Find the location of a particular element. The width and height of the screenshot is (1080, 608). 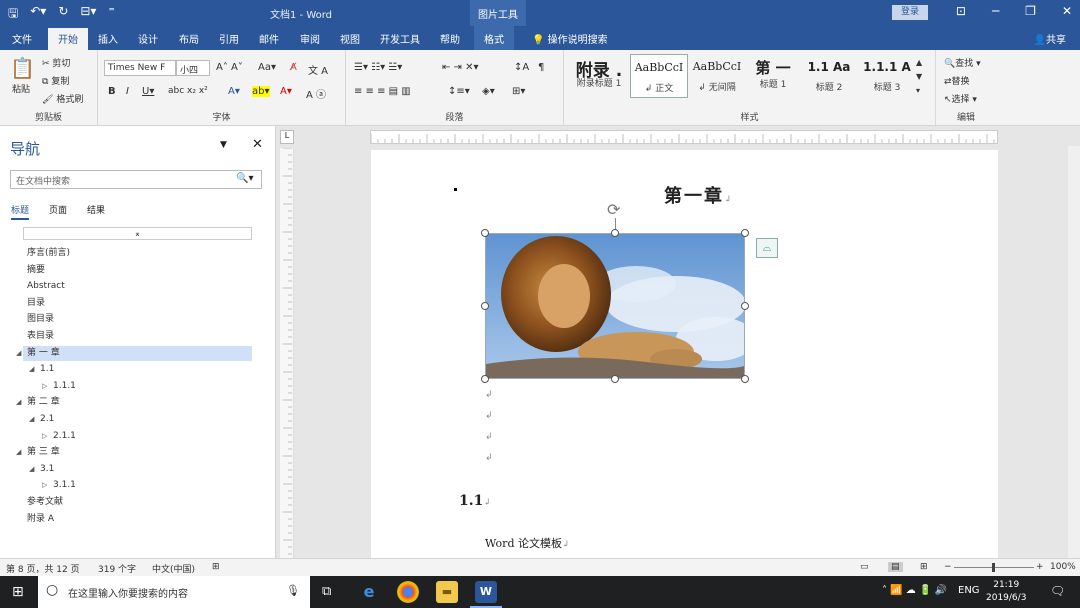

strikethrough-icon: abc x₂ x² is located at coordinates (188, 91).